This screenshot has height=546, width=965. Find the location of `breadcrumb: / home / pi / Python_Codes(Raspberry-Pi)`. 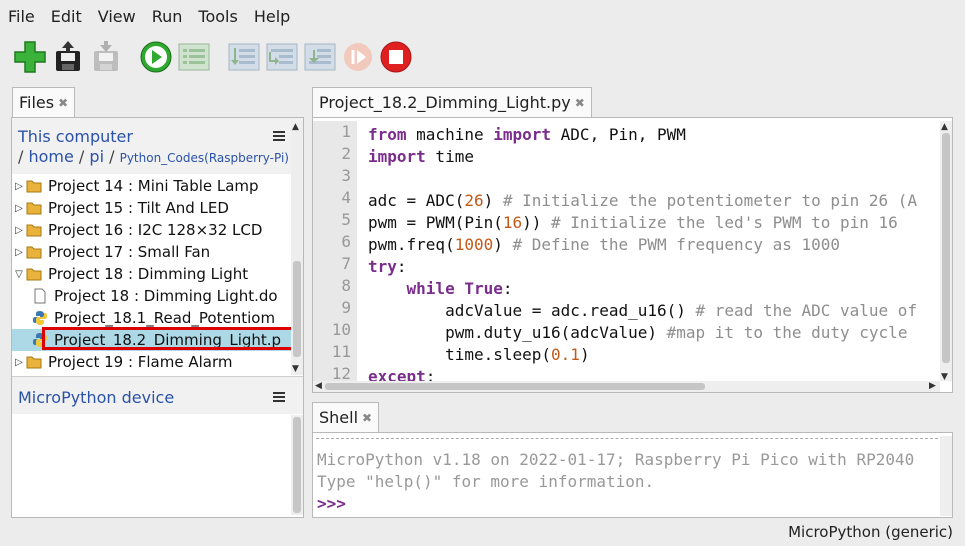

breadcrumb: / home / pi / Python_Codes(Raspberry-Pi) is located at coordinates (153, 156).